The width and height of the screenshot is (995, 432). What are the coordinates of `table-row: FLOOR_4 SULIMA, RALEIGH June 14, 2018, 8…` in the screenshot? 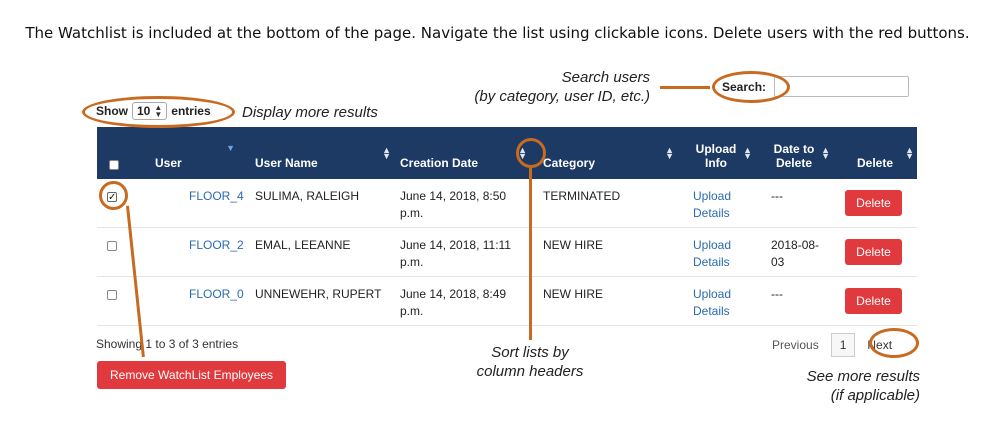 It's located at (507, 203).